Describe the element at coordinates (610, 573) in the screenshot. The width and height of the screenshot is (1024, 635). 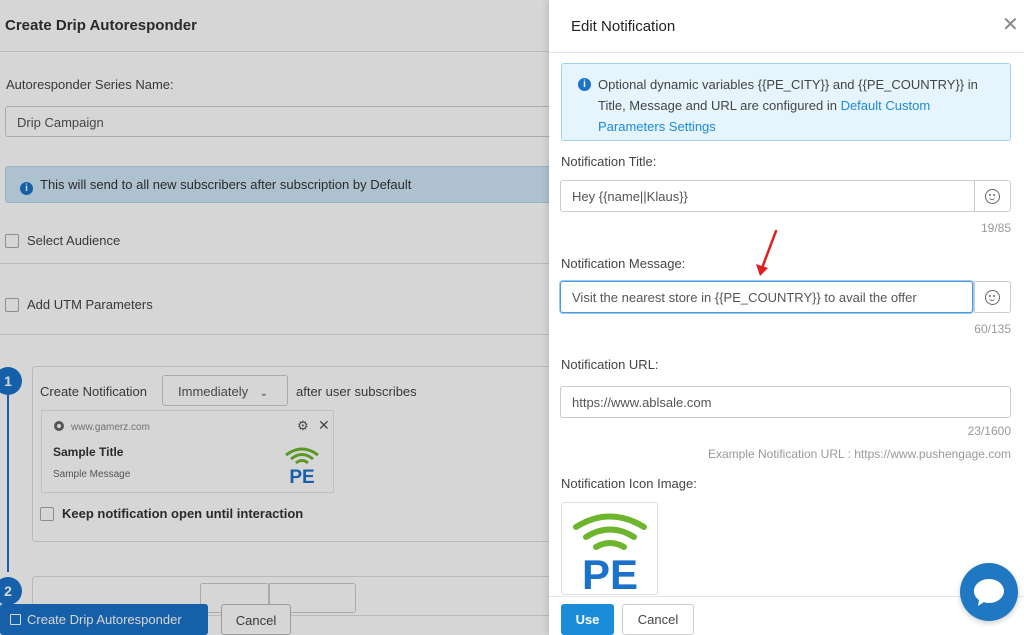
I see `logo-text: PE` at that location.